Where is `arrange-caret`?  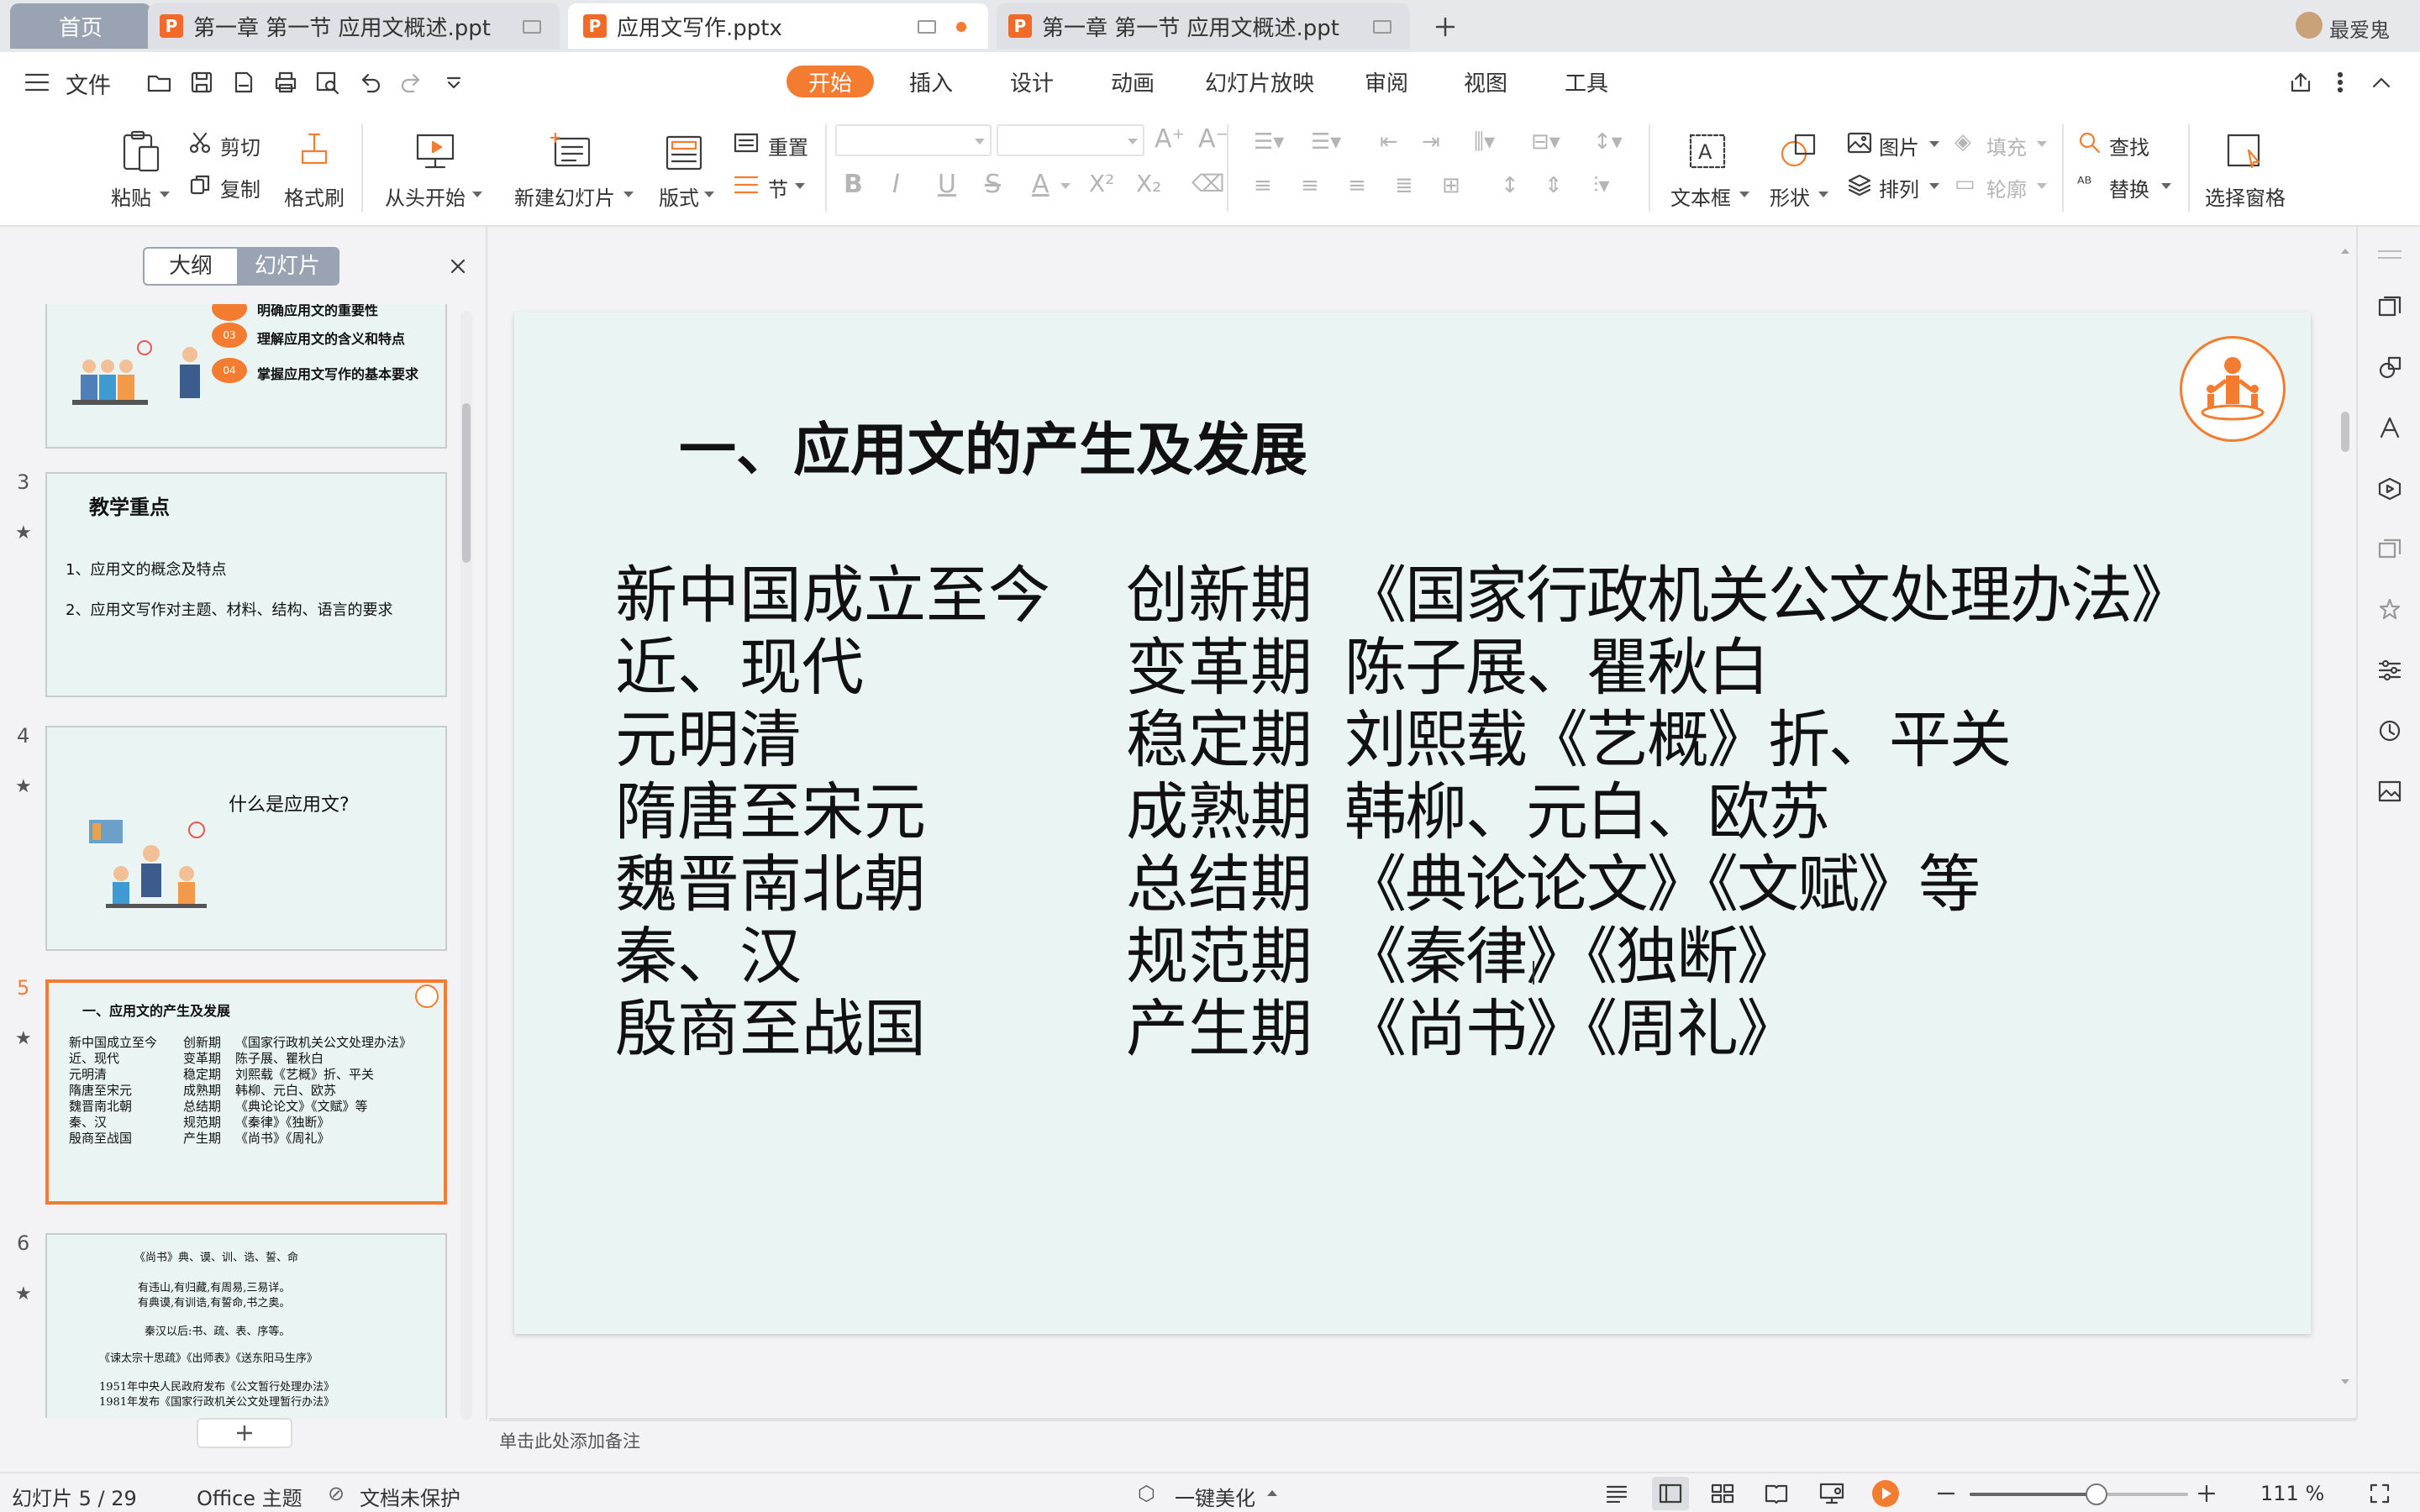
arrange-caret is located at coordinates (1934, 186).